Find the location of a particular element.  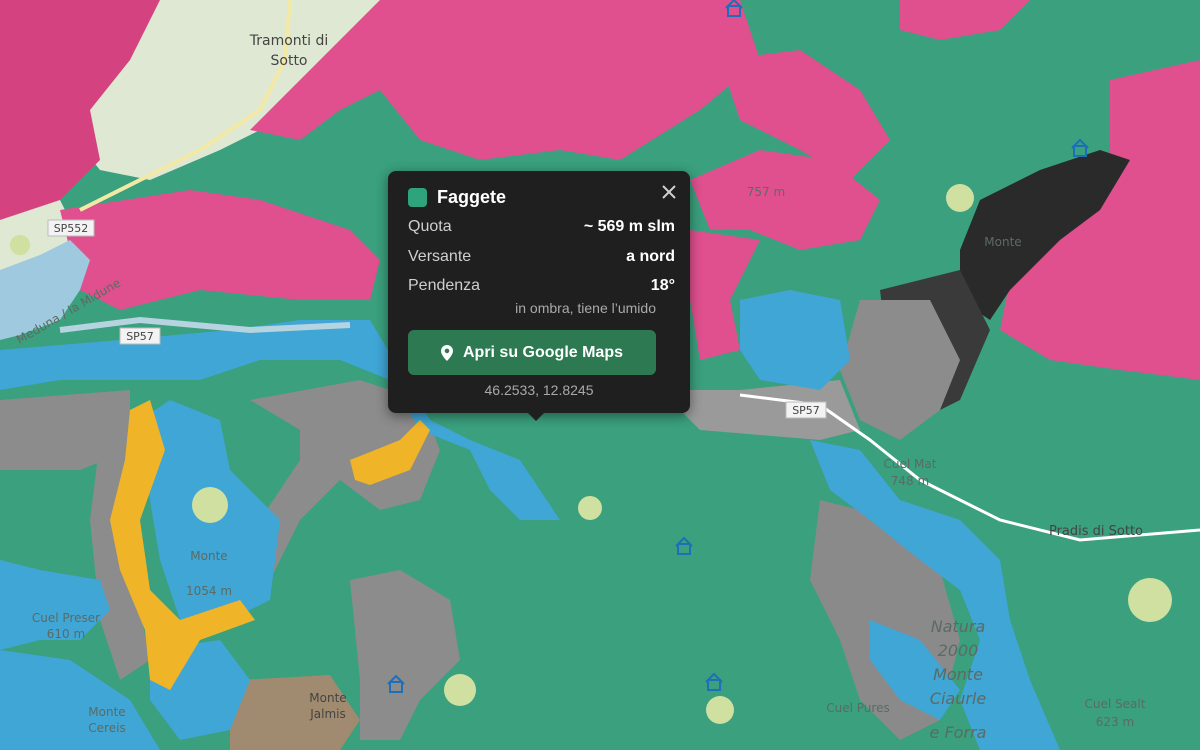

close-icon is located at coordinates (669, 192).